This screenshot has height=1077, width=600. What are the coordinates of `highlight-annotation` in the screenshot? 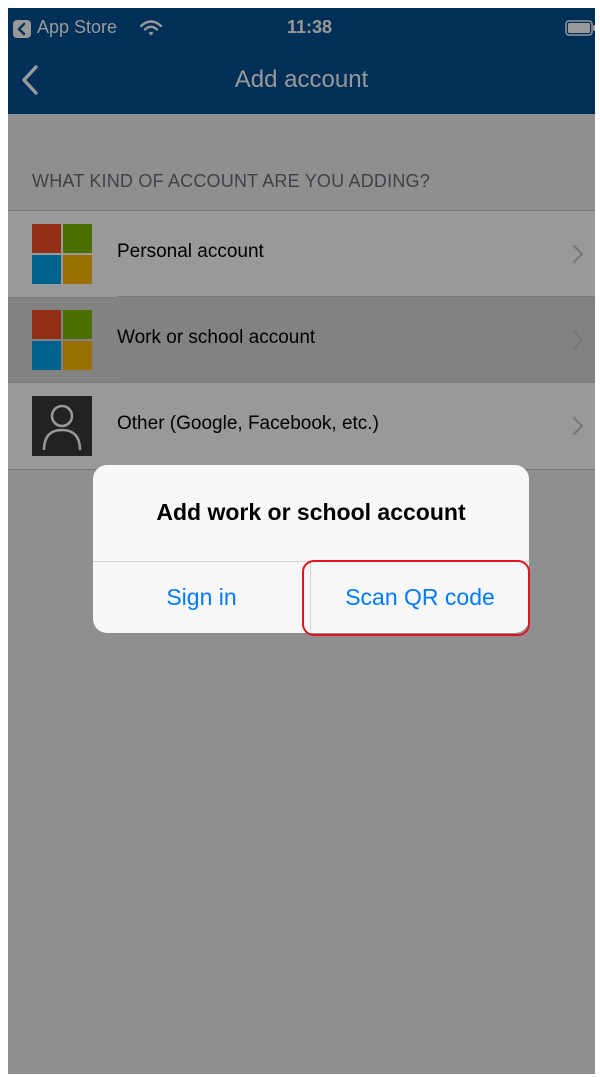 It's located at (416, 598).